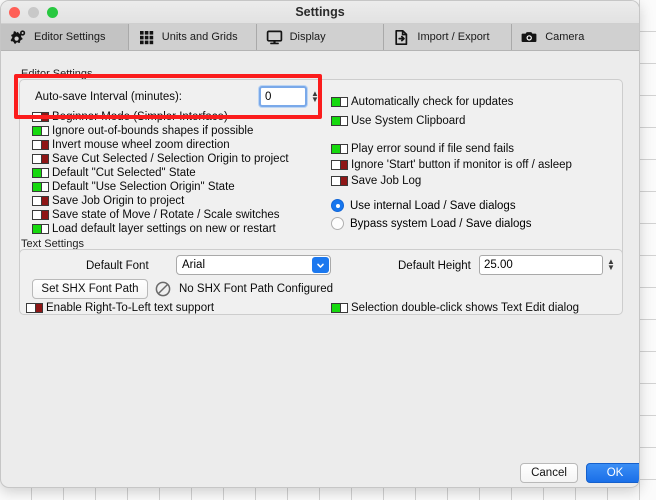 The height and width of the screenshot is (500, 656). Describe the element at coordinates (14, 12) in the screenshot. I see `close-button` at that location.